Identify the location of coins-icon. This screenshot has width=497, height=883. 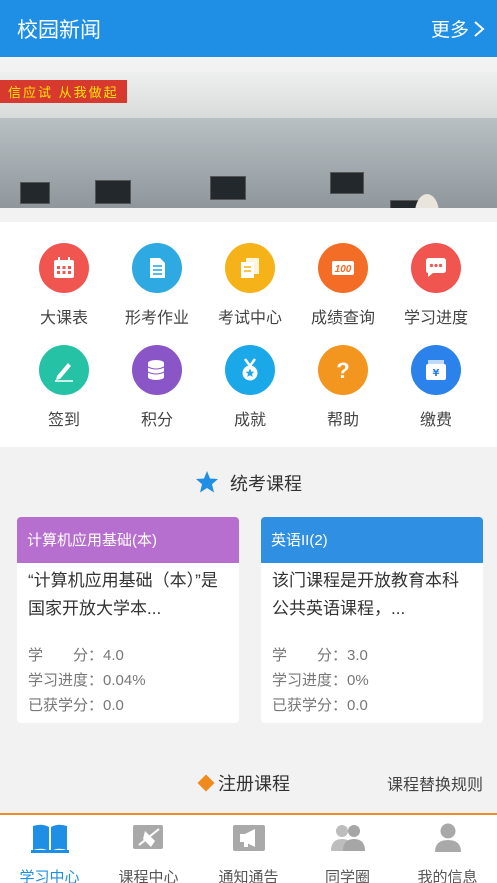
(157, 370).